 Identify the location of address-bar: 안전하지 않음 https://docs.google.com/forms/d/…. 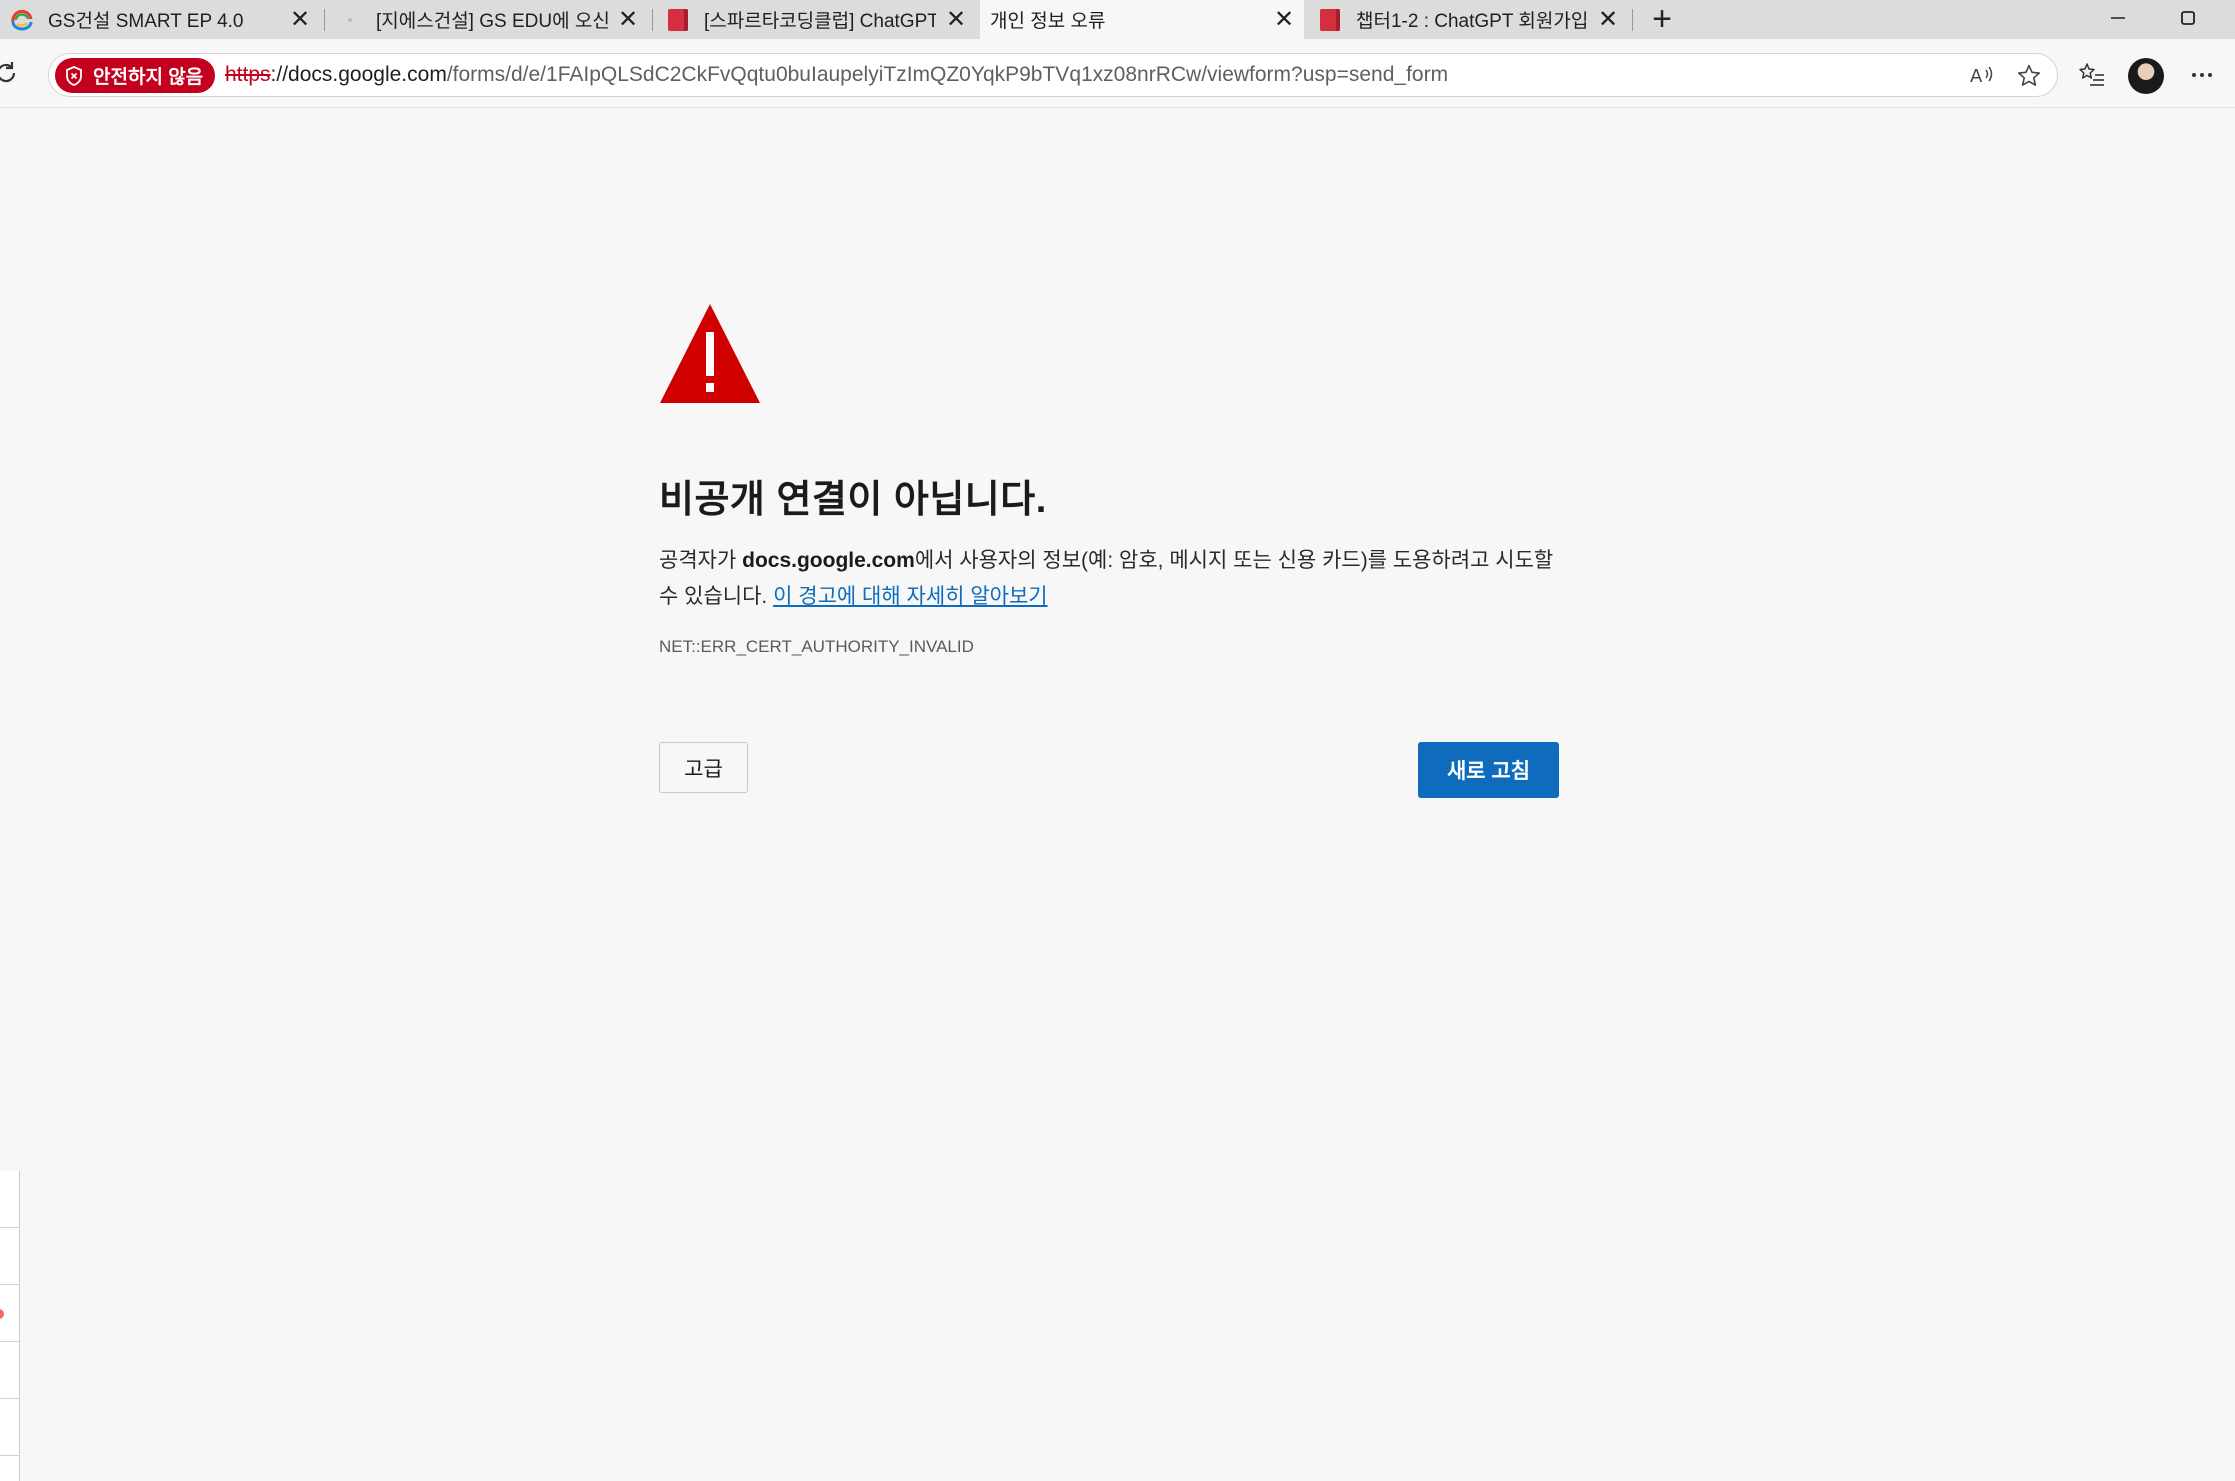
(1053, 75).